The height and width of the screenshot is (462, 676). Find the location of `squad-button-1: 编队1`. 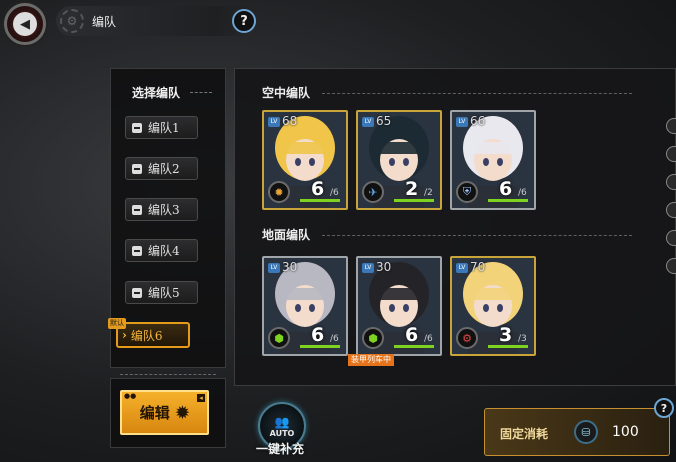

squad-button-1: 编队1 is located at coordinates (161, 127).